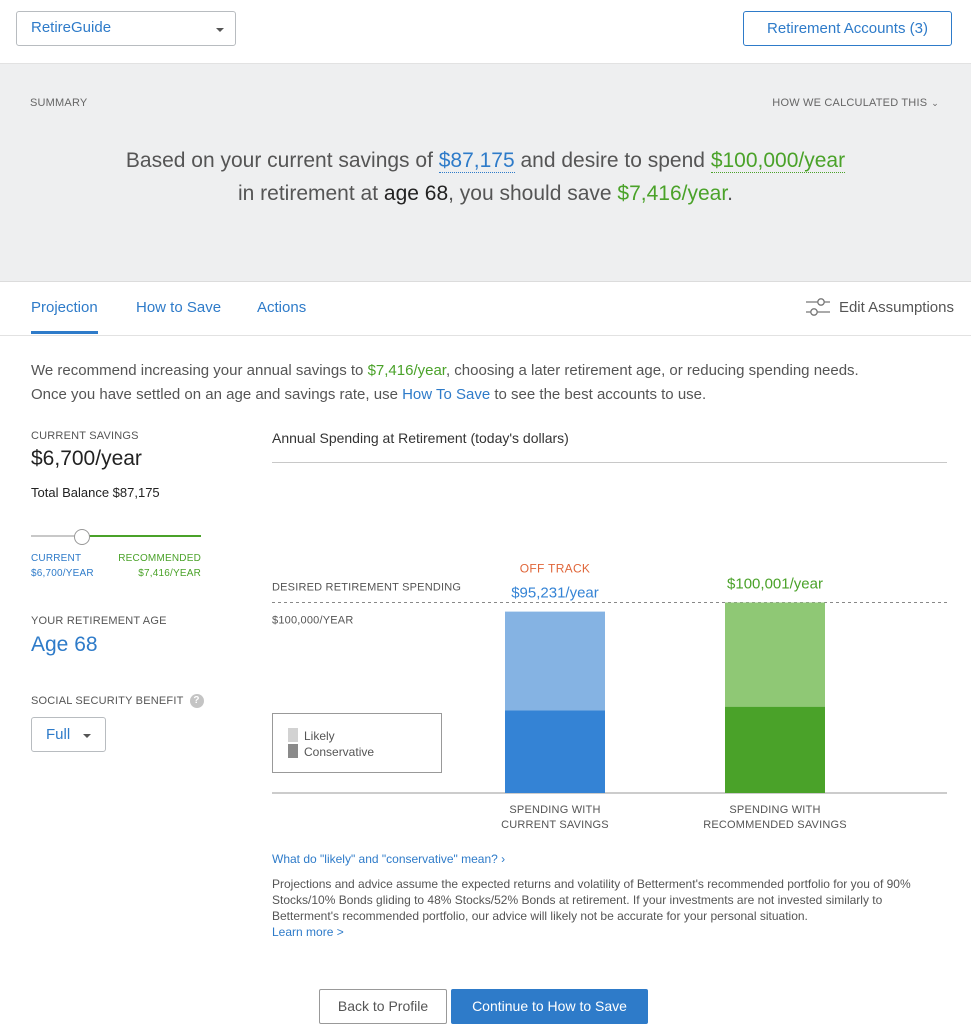  I want to click on social-security-label: SOCIAL SECURITY BENEFIT, so click(107, 700).